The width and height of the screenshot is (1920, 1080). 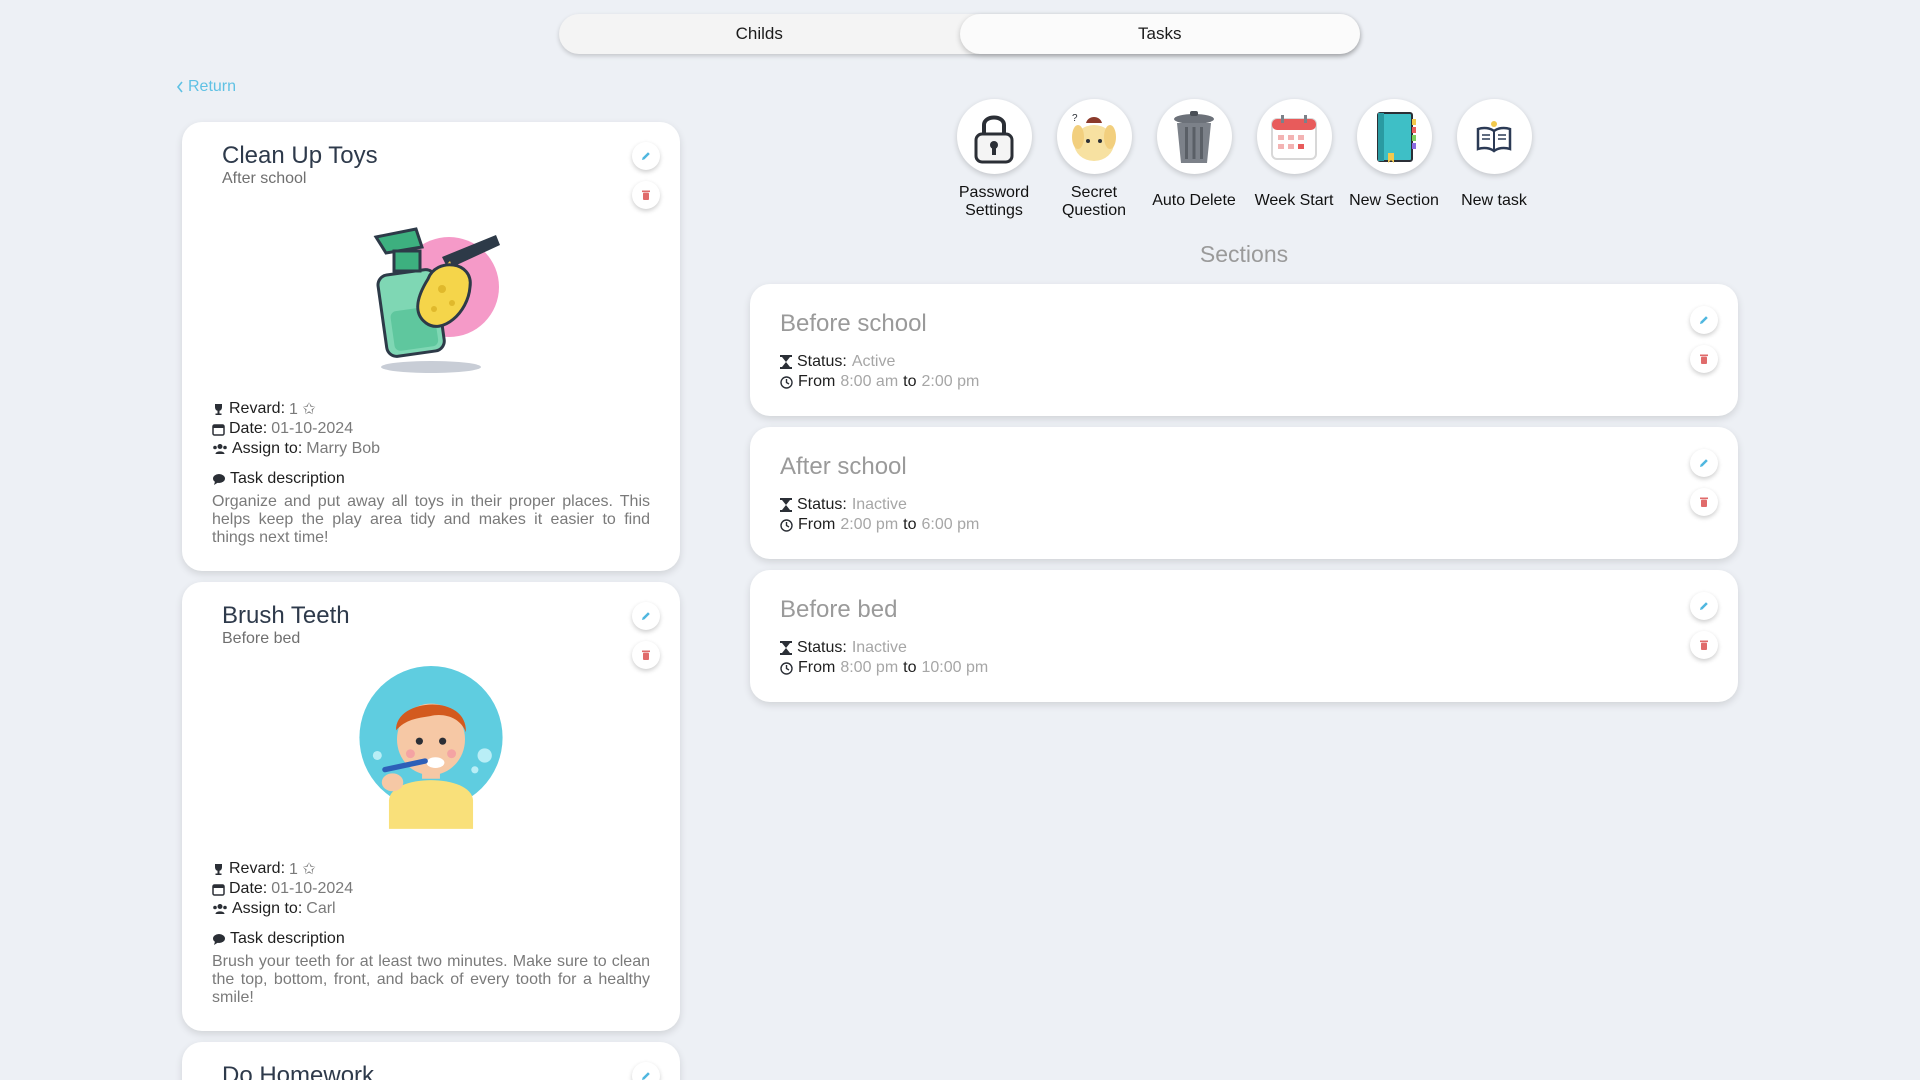 I want to click on task-section: After school, so click(x=264, y=178).